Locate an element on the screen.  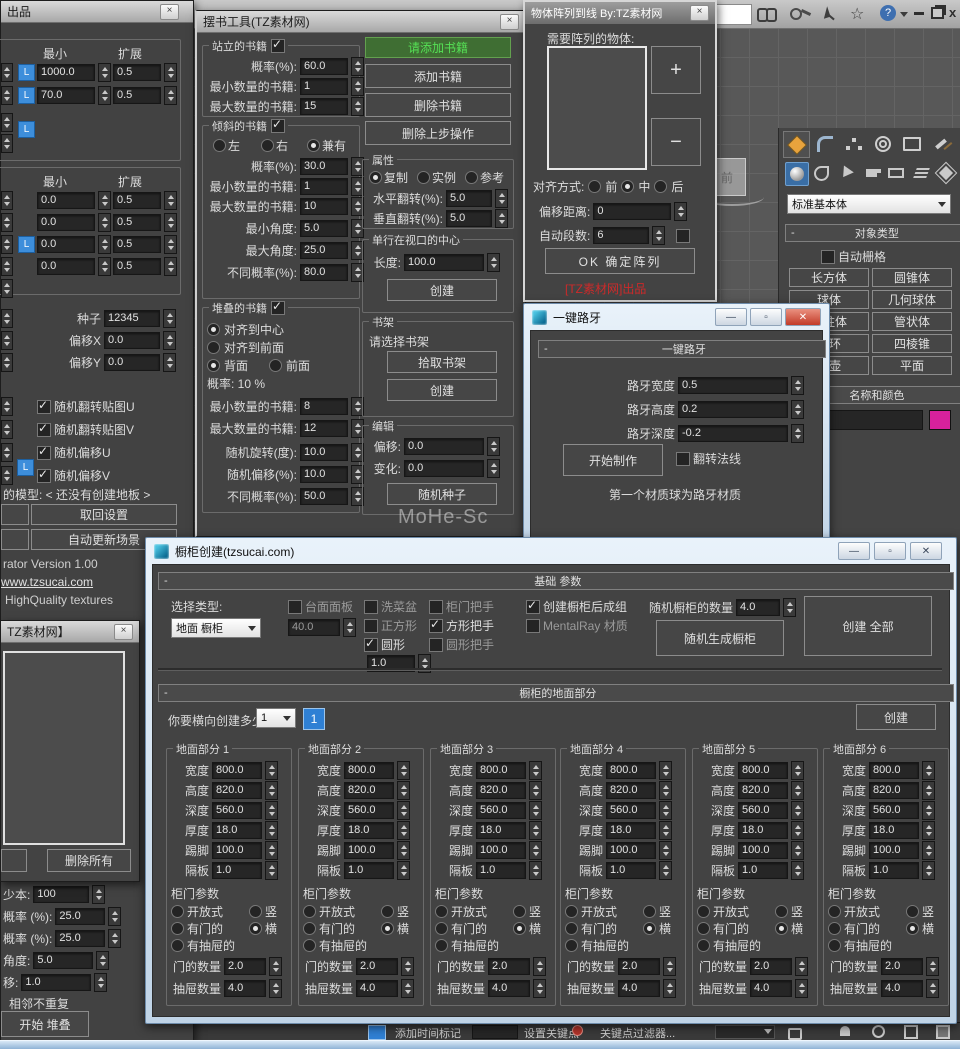
tilted-checkbox is located at coordinates (278, 125).